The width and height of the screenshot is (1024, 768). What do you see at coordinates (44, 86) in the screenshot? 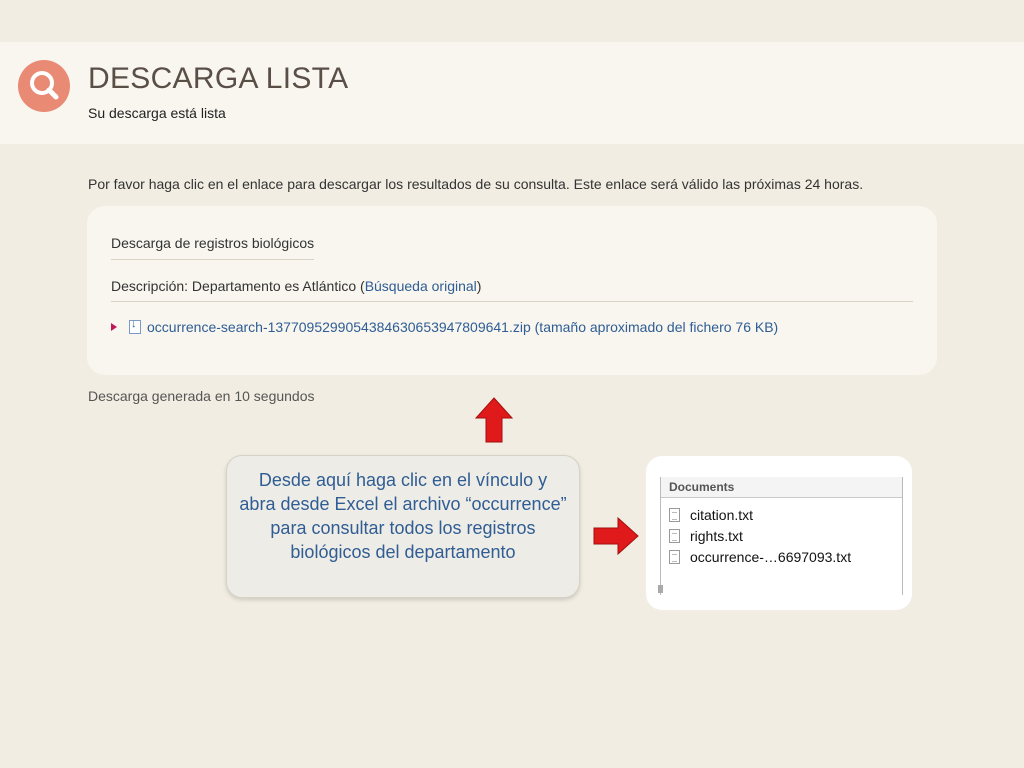
I see `search-icon` at bounding box center [44, 86].